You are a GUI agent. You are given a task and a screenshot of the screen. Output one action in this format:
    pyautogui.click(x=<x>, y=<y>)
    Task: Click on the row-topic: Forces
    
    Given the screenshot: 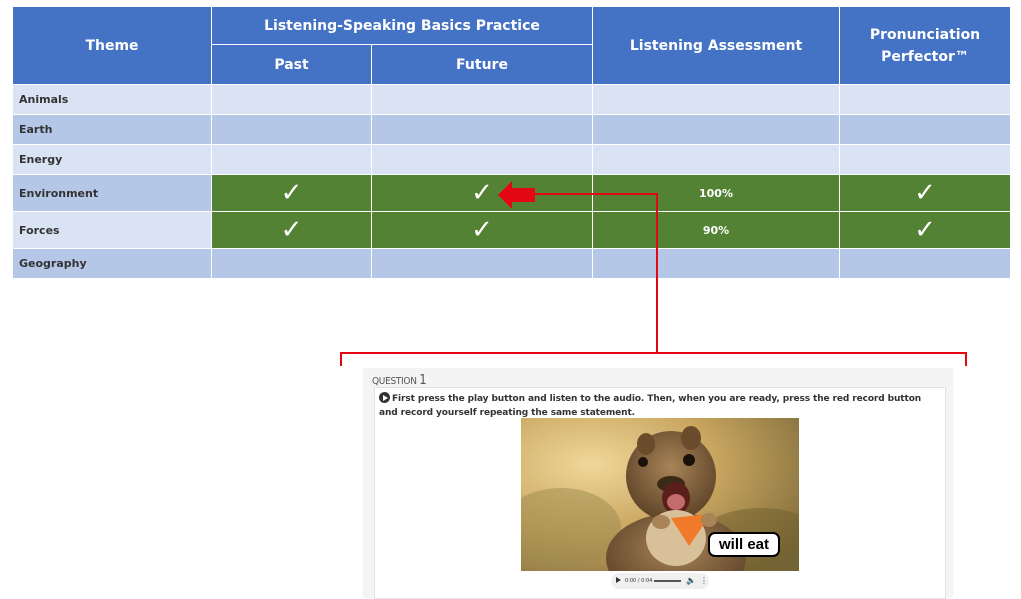 What is the action you would take?
    pyautogui.click(x=112, y=230)
    